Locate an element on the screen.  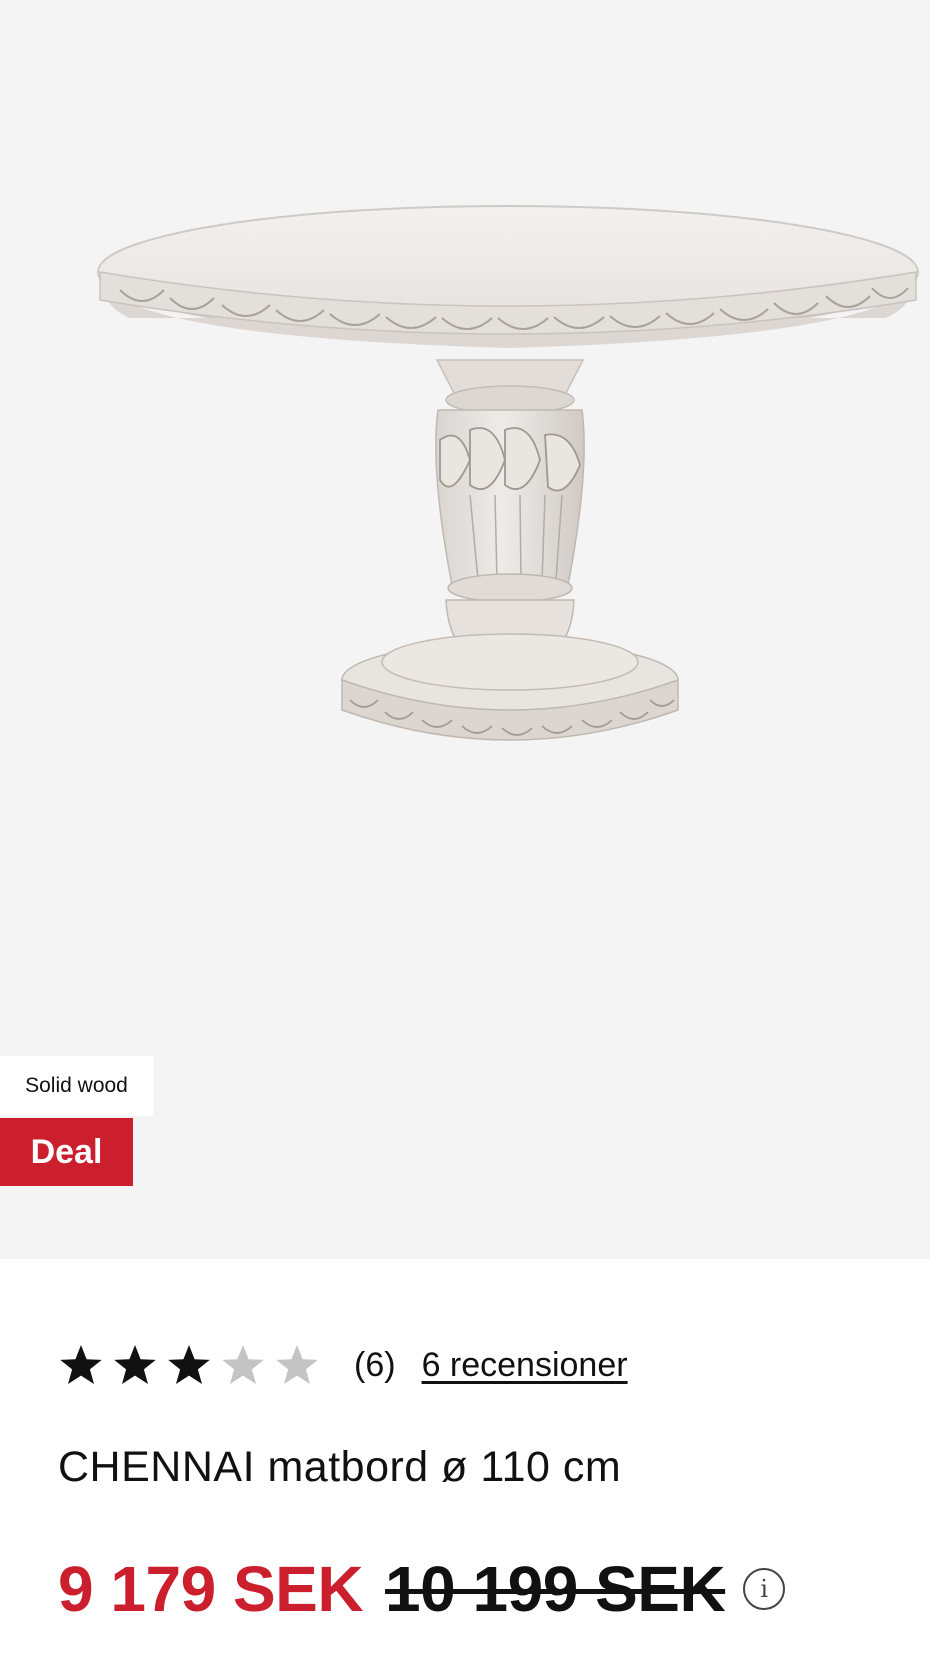
product-title: CHENNAI matbord ø 110 cm is located at coordinates (340, 1467).